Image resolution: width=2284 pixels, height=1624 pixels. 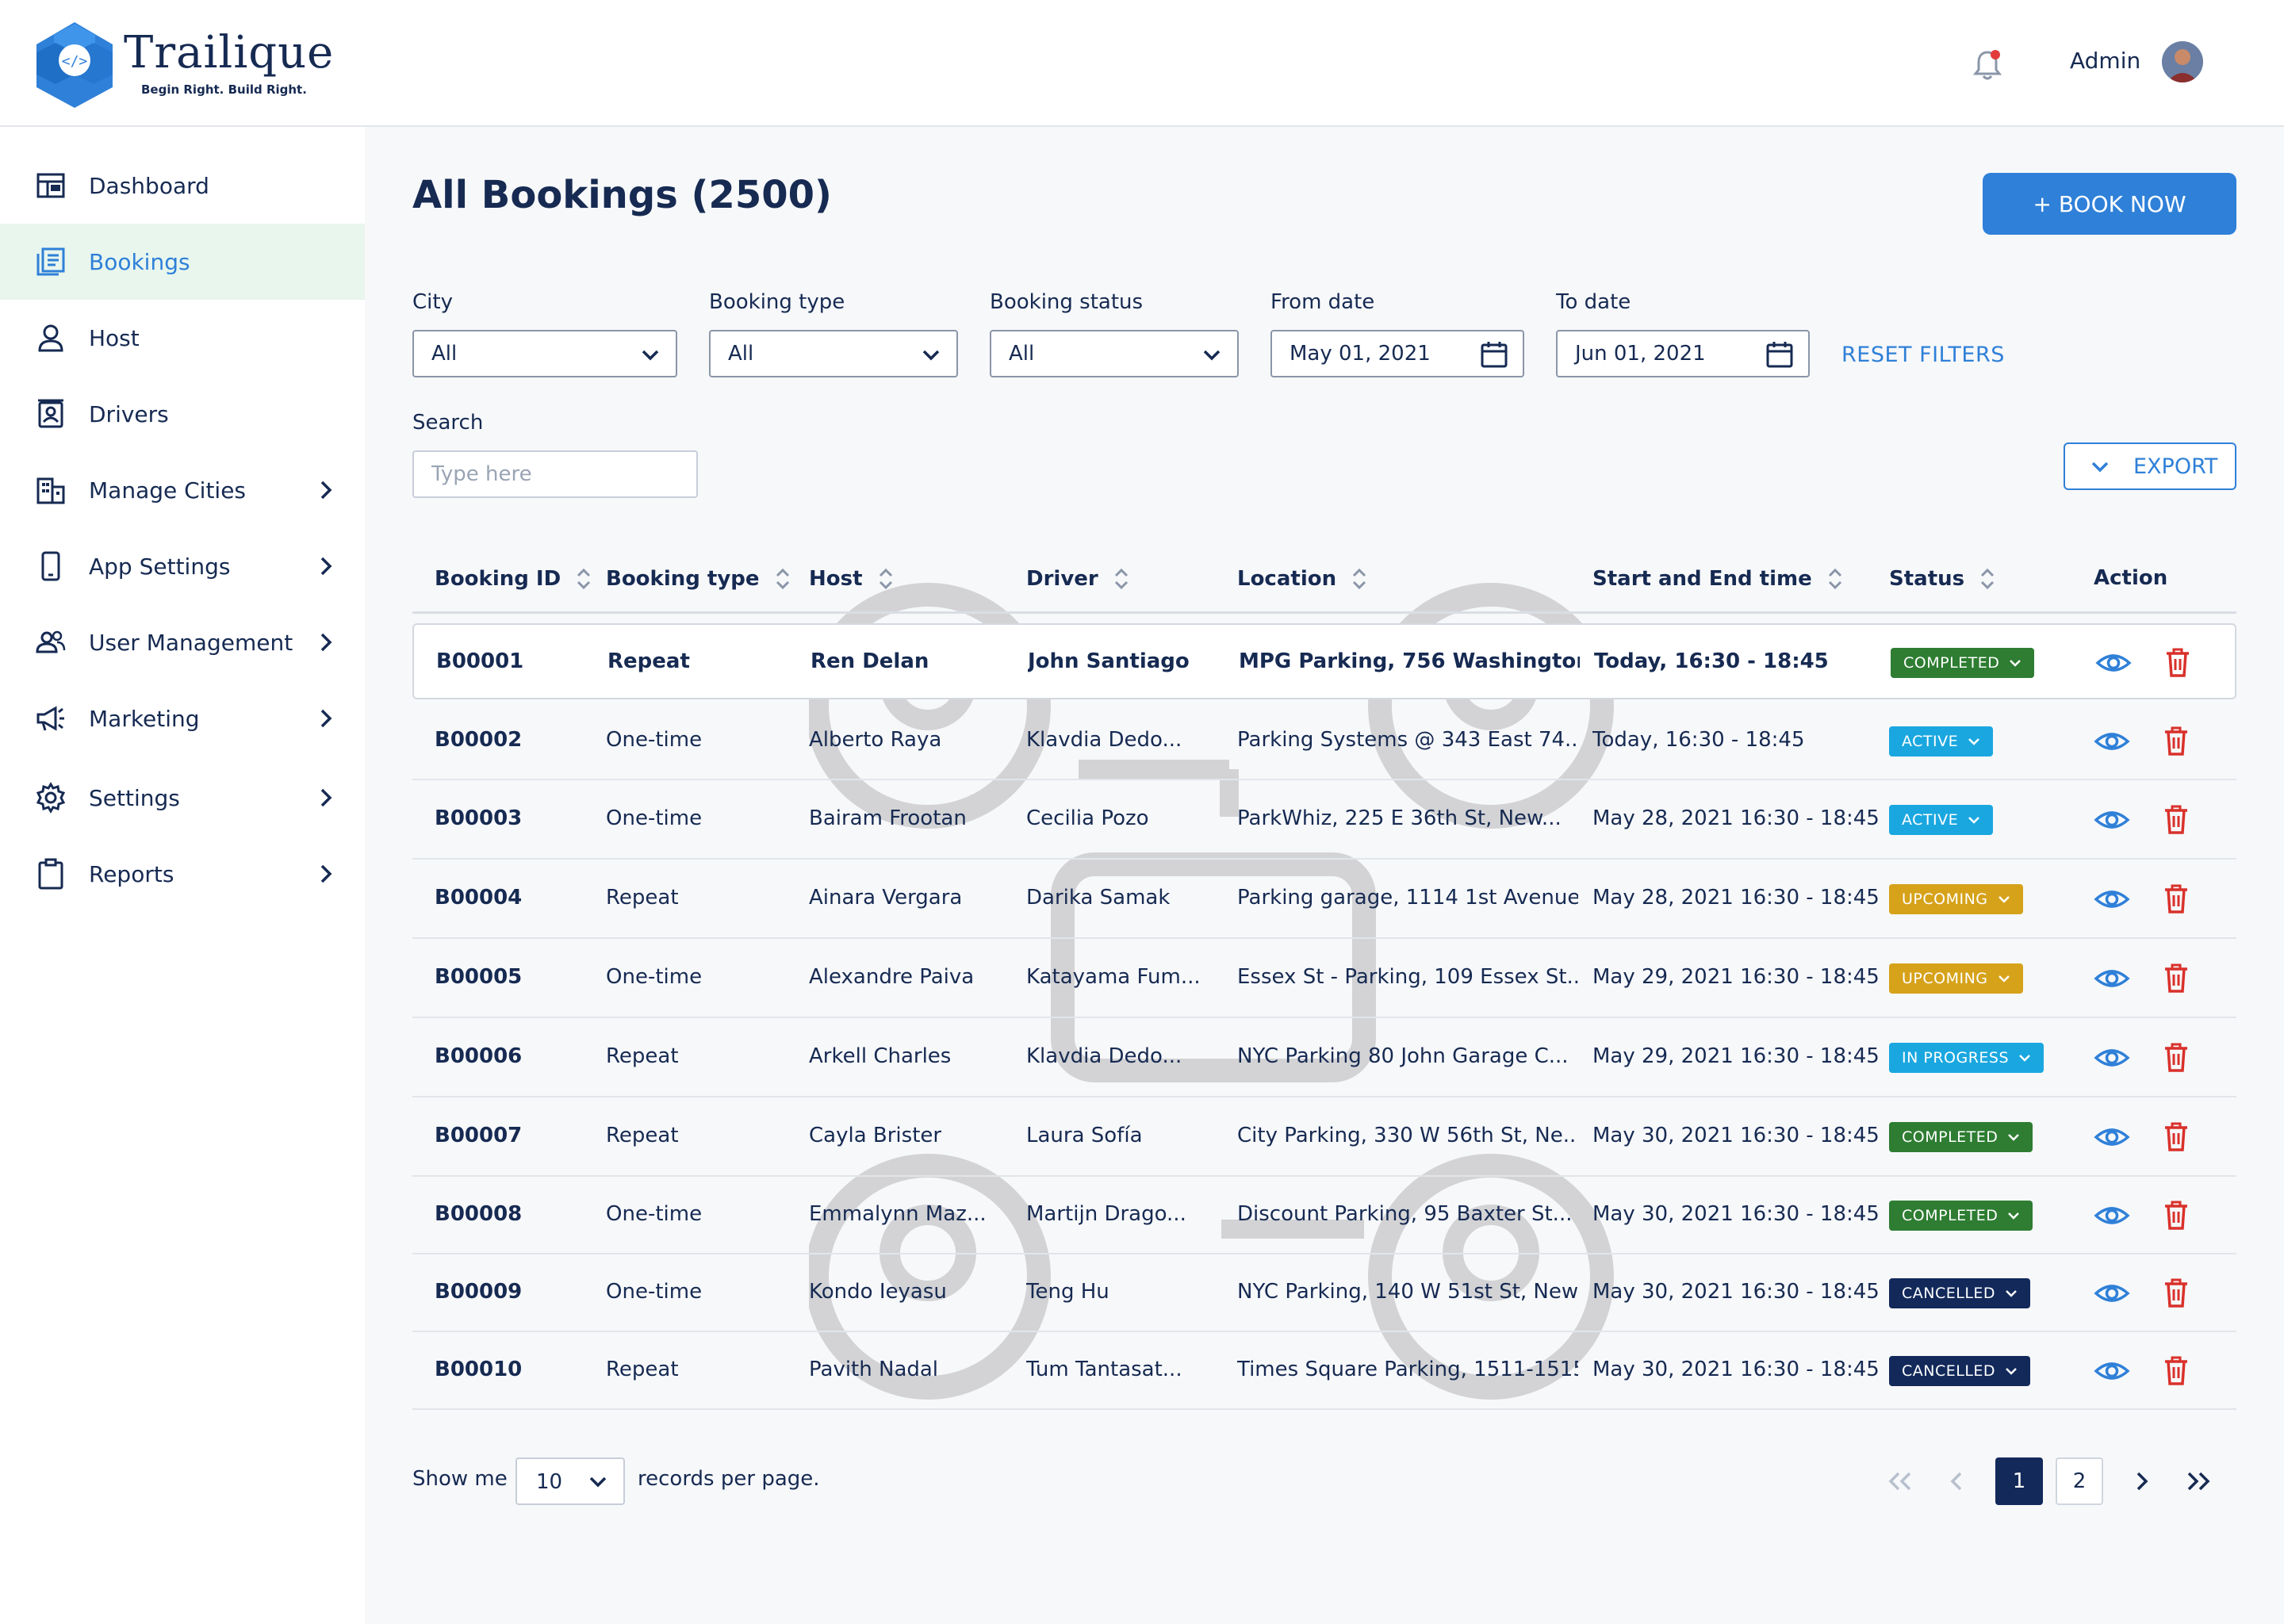 What do you see at coordinates (1942, 579) in the screenshot?
I see `table-header-col-status: Status` at bounding box center [1942, 579].